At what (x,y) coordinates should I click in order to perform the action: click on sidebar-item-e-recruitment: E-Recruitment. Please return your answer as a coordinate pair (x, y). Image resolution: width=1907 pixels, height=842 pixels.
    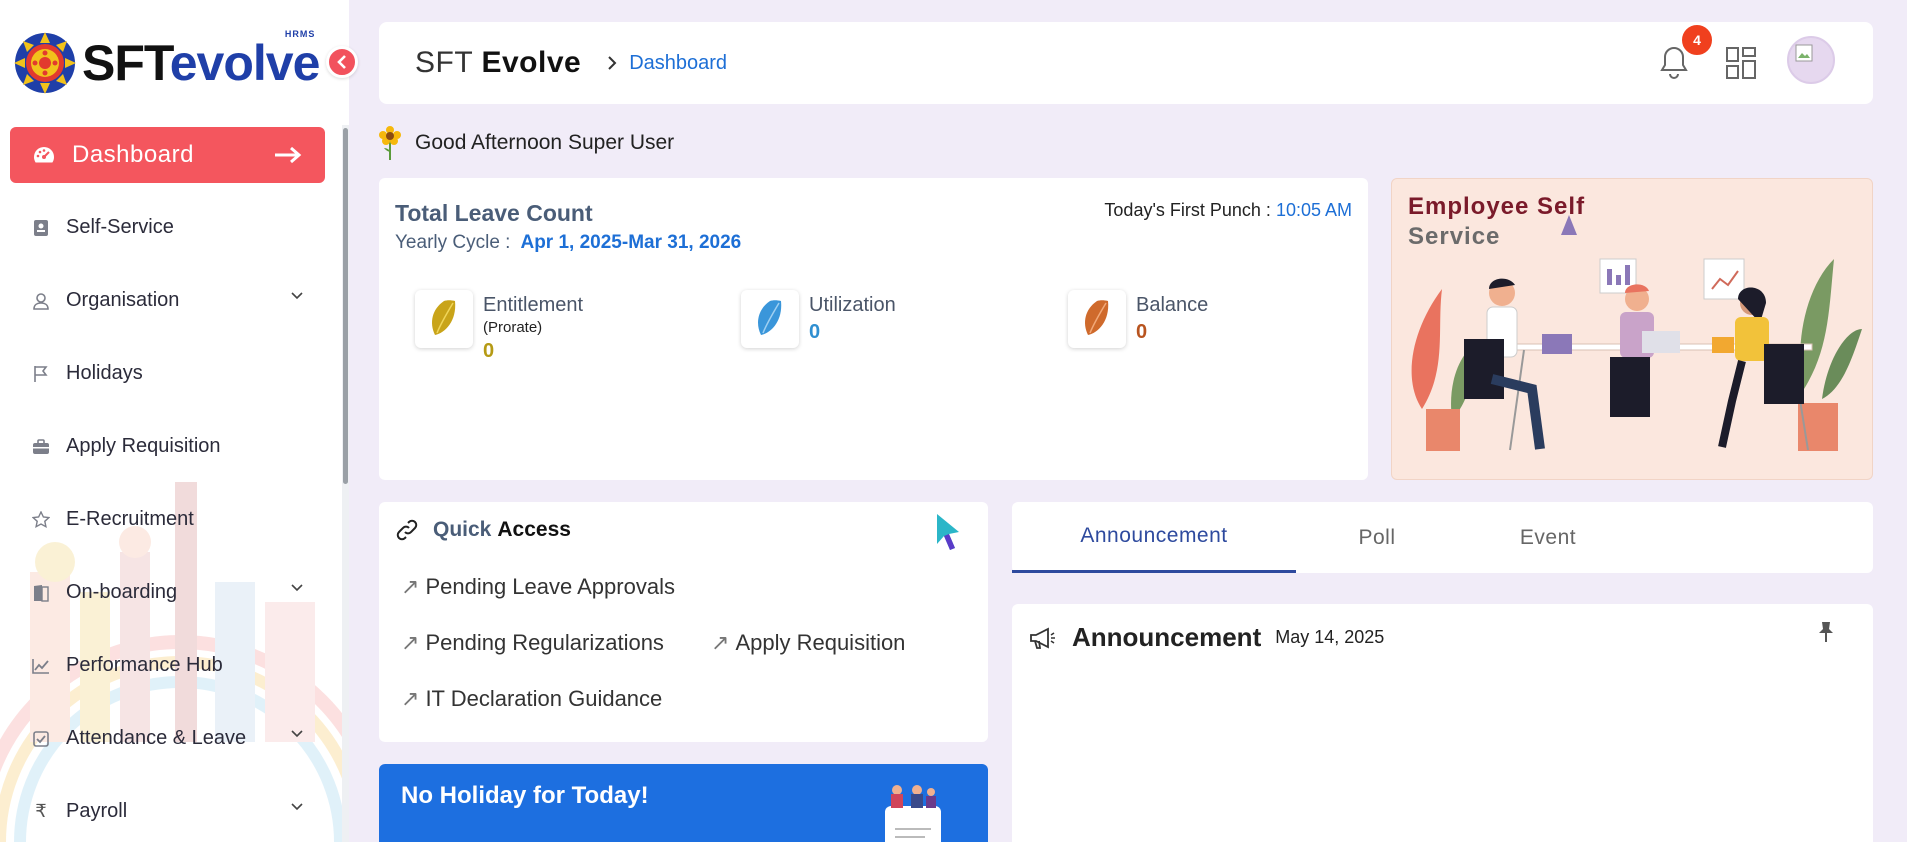
    Looking at the image, I should click on (167, 519).